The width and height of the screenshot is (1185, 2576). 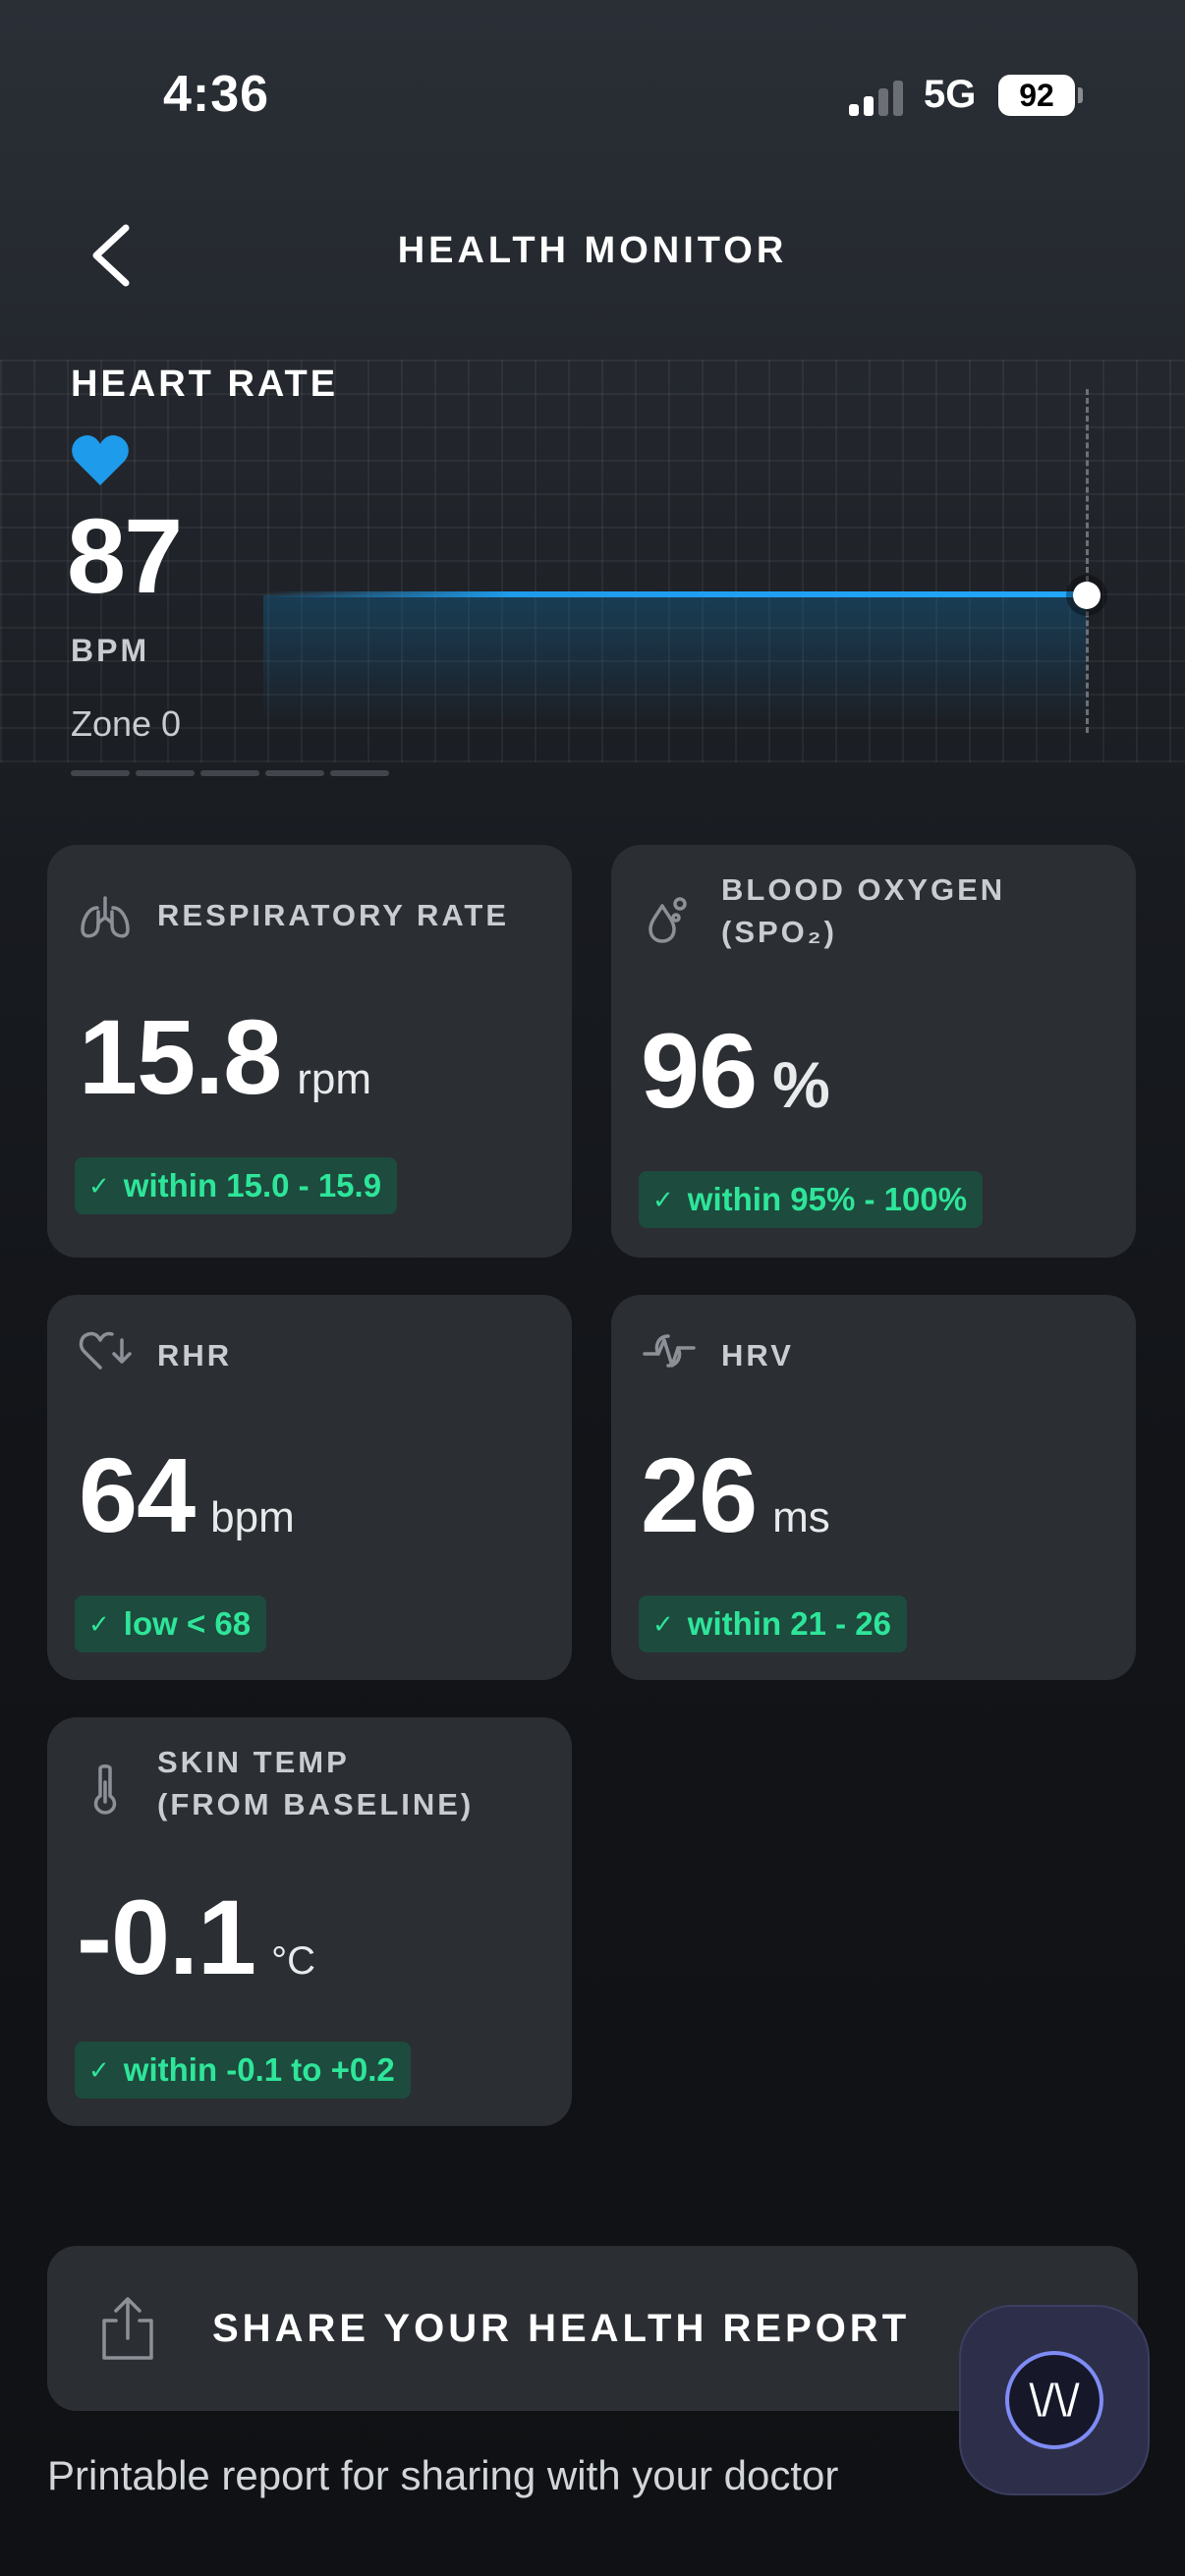 What do you see at coordinates (675, 659) in the screenshot?
I see `heart-rate-chart-glow` at bounding box center [675, 659].